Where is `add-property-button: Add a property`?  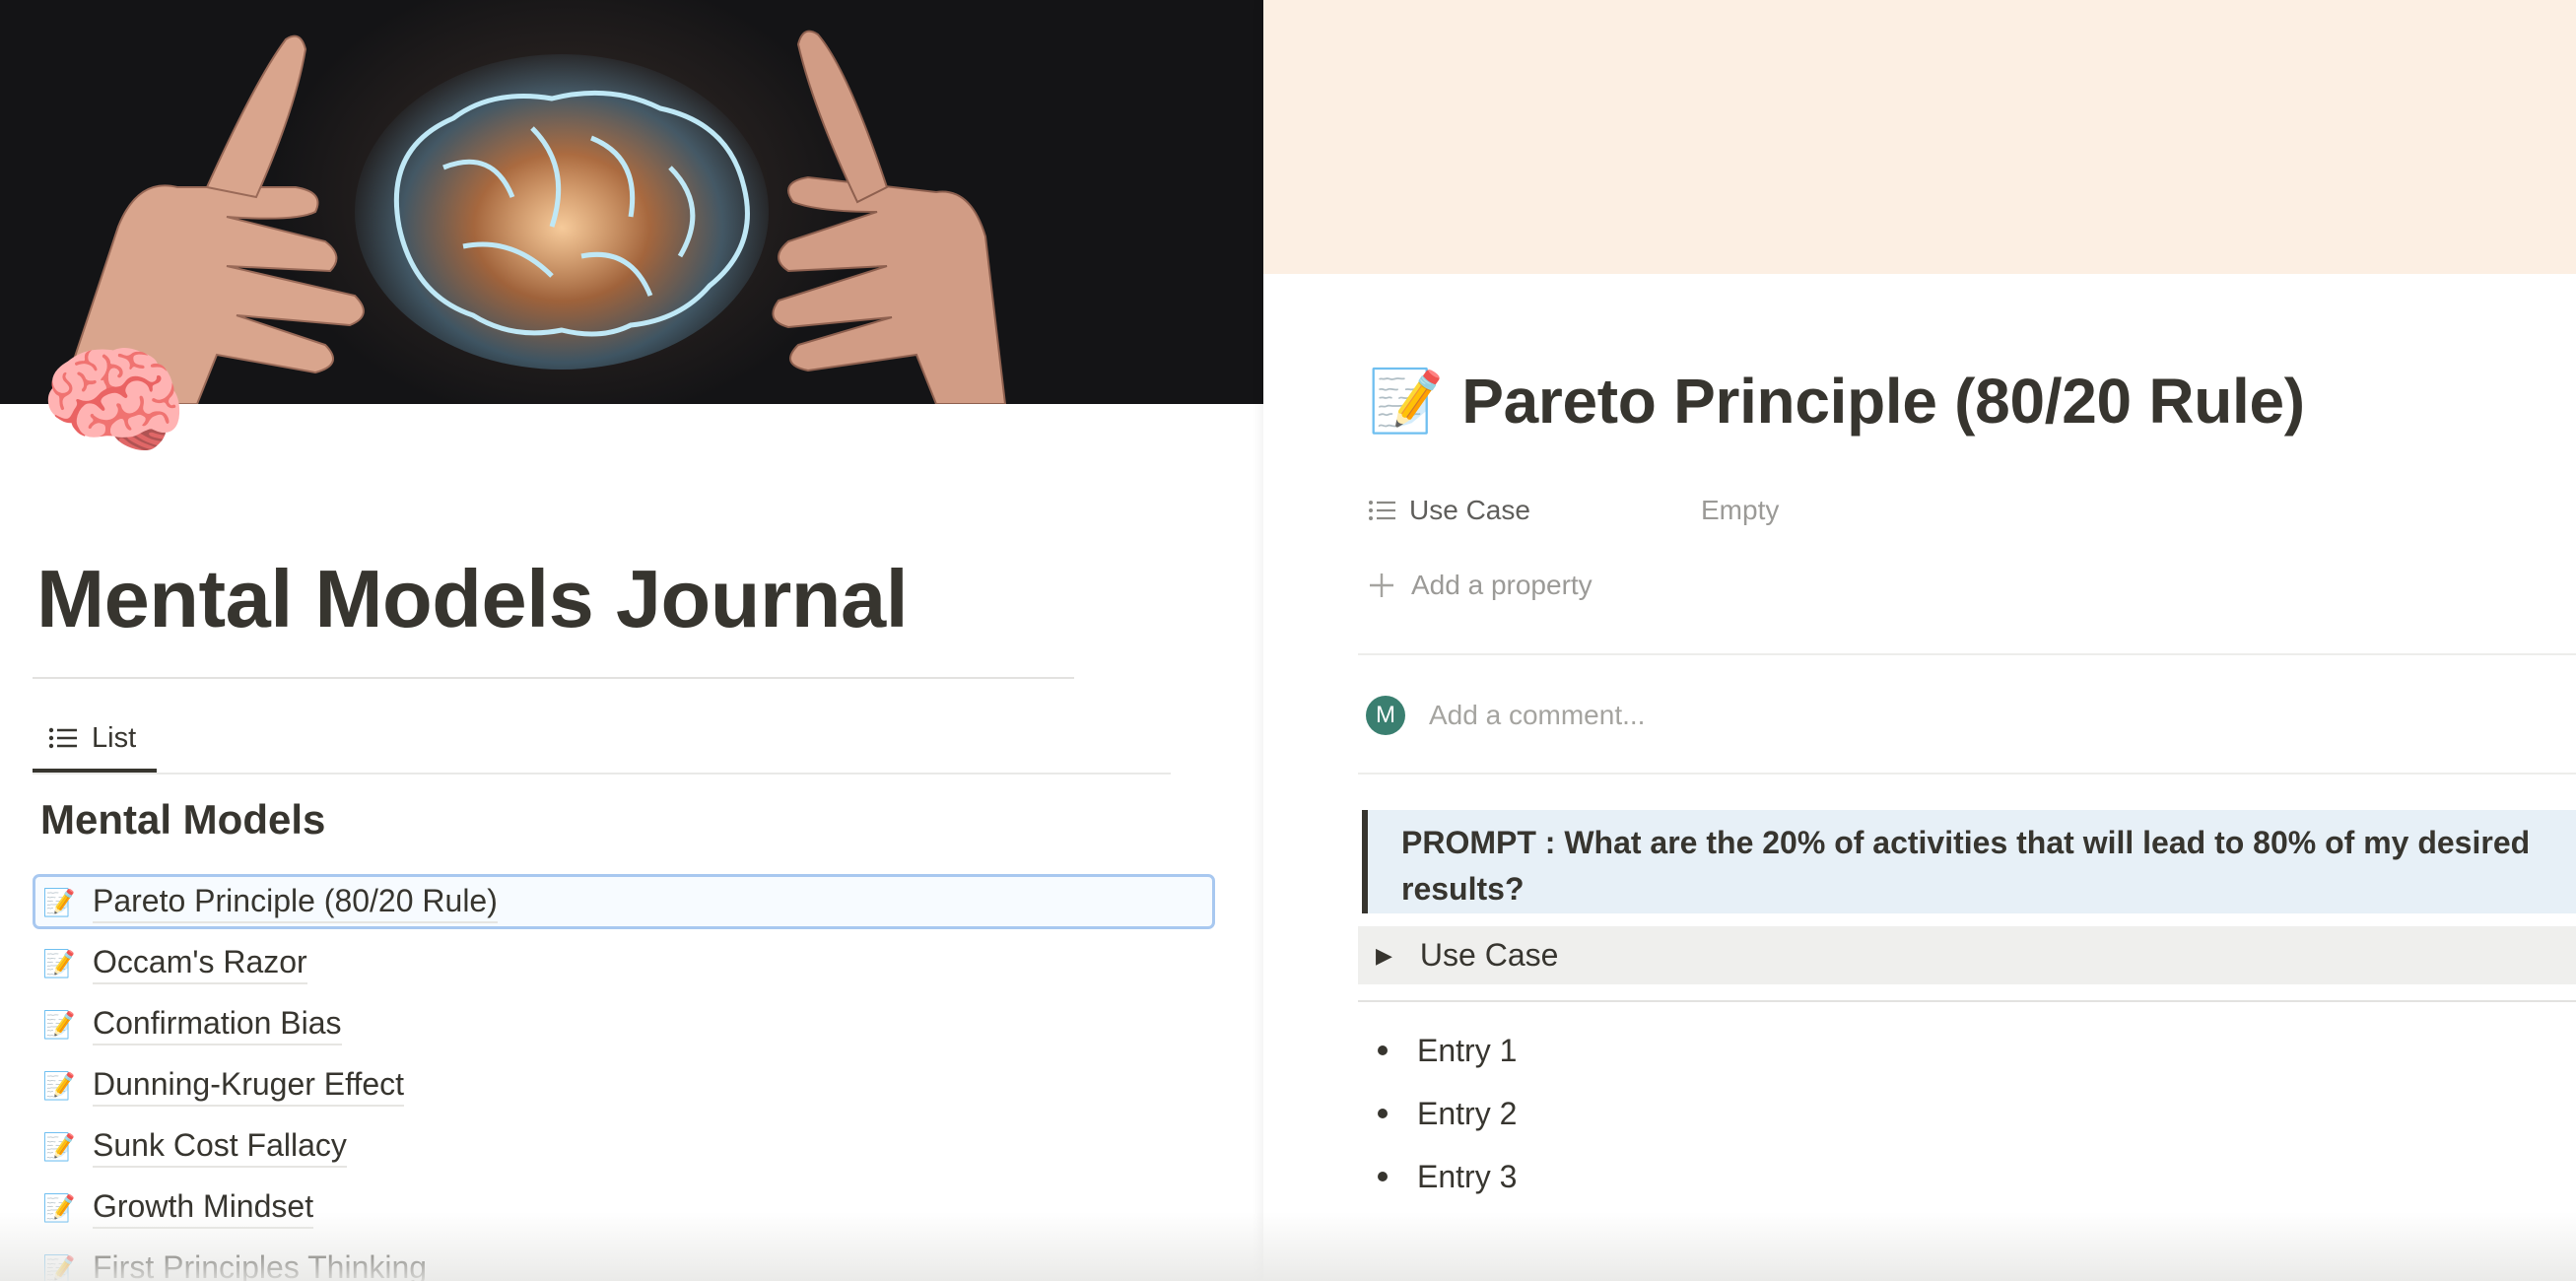 add-property-button: Add a property is located at coordinates (1480, 585).